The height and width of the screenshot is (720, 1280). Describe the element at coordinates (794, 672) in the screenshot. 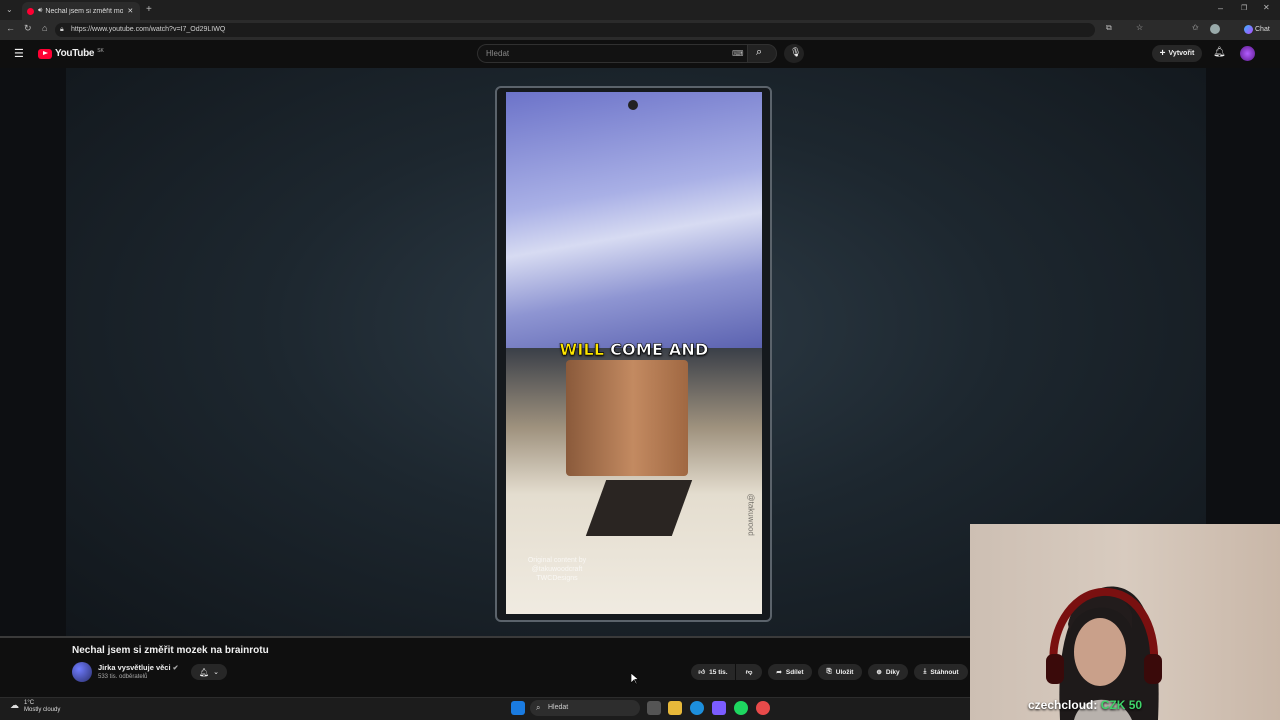

I see `share-label: Sdílet` at that location.